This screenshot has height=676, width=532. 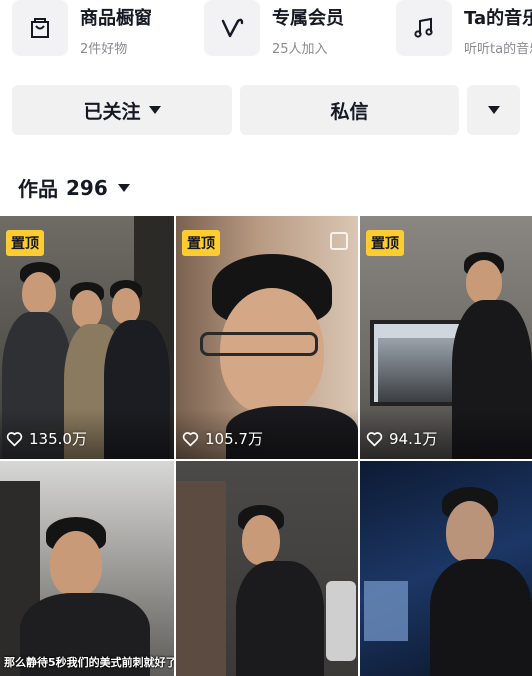 I want to click on video-caption: 那么静待5秒我们的美式前刺就好了, so click(x=89, y=662).